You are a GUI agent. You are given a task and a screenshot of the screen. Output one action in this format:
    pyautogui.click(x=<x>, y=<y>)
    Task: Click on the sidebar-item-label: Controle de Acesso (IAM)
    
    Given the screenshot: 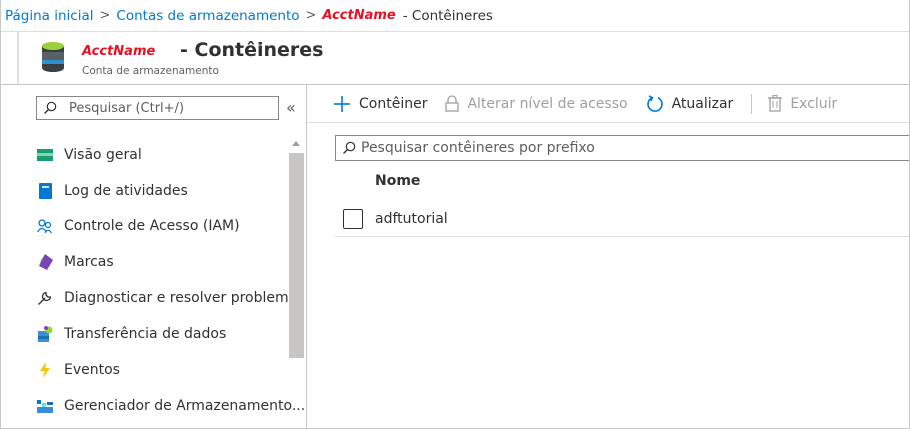 What is the action you would take?
    pyautogui.click(x=152, y=226)
    